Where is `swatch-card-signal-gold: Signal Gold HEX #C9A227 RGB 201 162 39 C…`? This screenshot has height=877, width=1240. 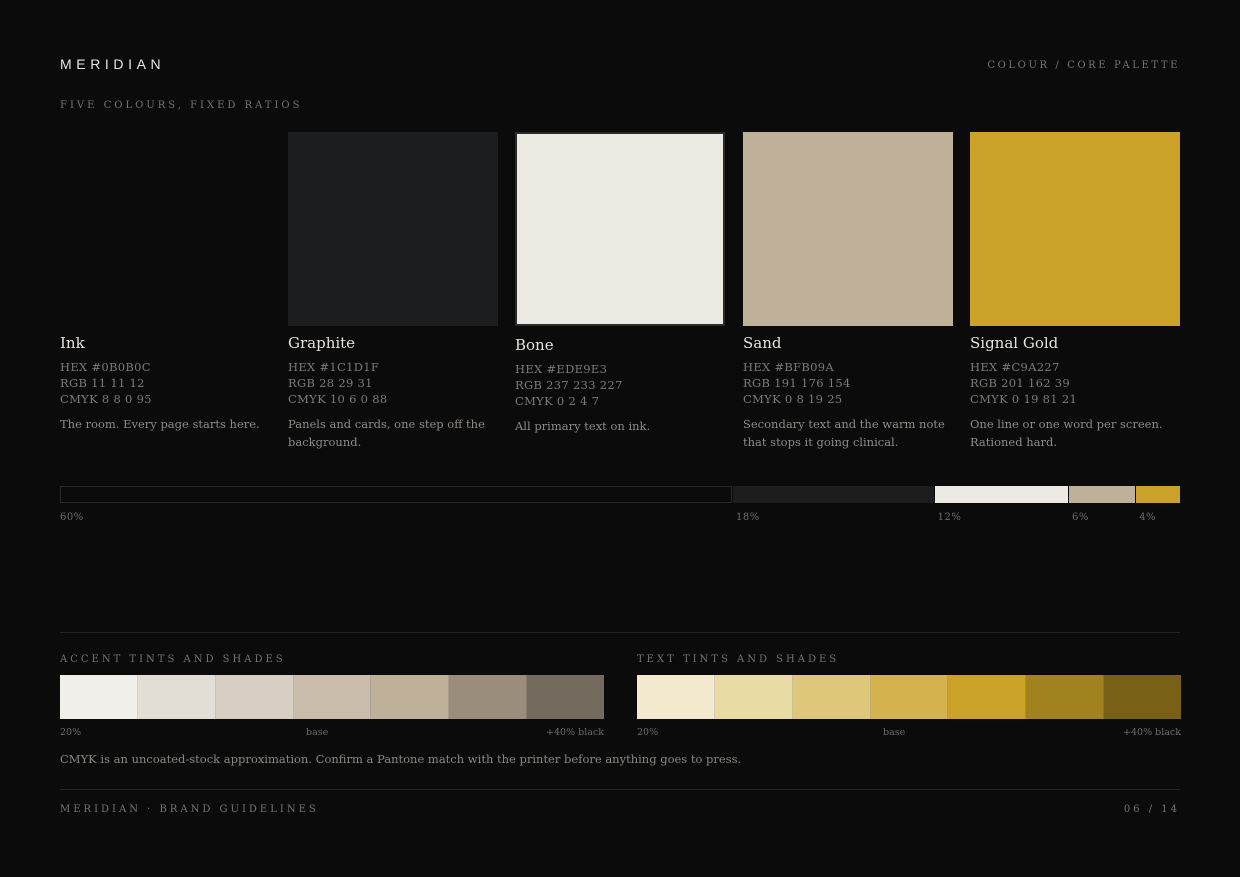 swatch-card-signal-gold: Signal Gold HEX #C9A227 RGB 201 162 39 C… is located at coordinates (1075, 291).